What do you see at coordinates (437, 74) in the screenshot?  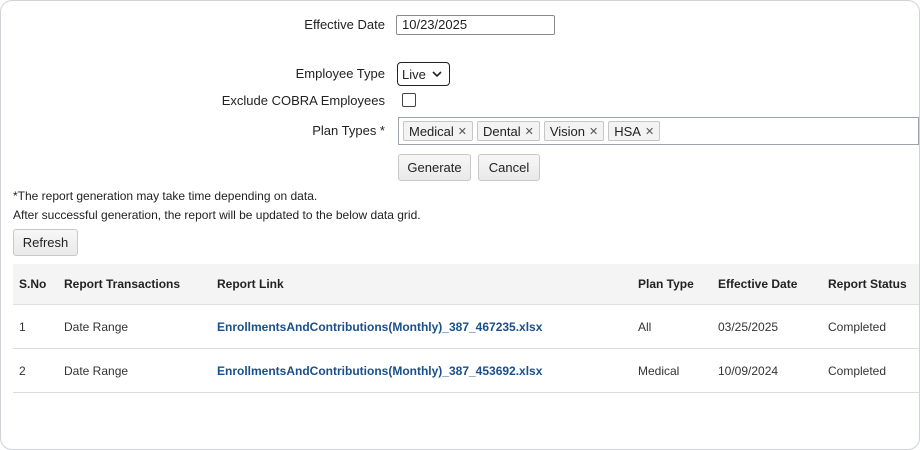 I see `chevron-down-icon` at bounding box center [437, 74].